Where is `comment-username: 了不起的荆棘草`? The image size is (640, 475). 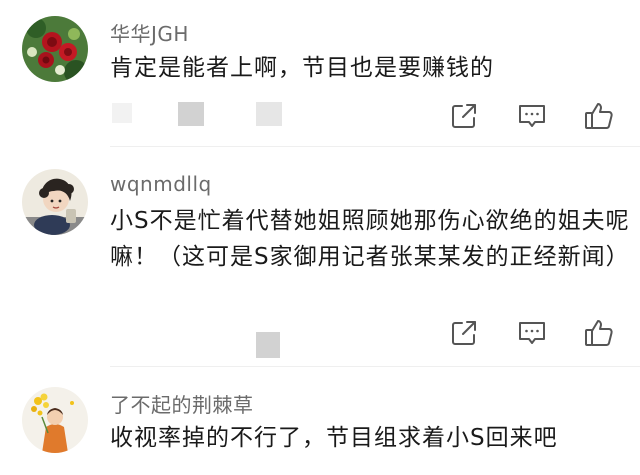 comment-username: 了不起的荆棘草 is located at coordinates (182, 403).